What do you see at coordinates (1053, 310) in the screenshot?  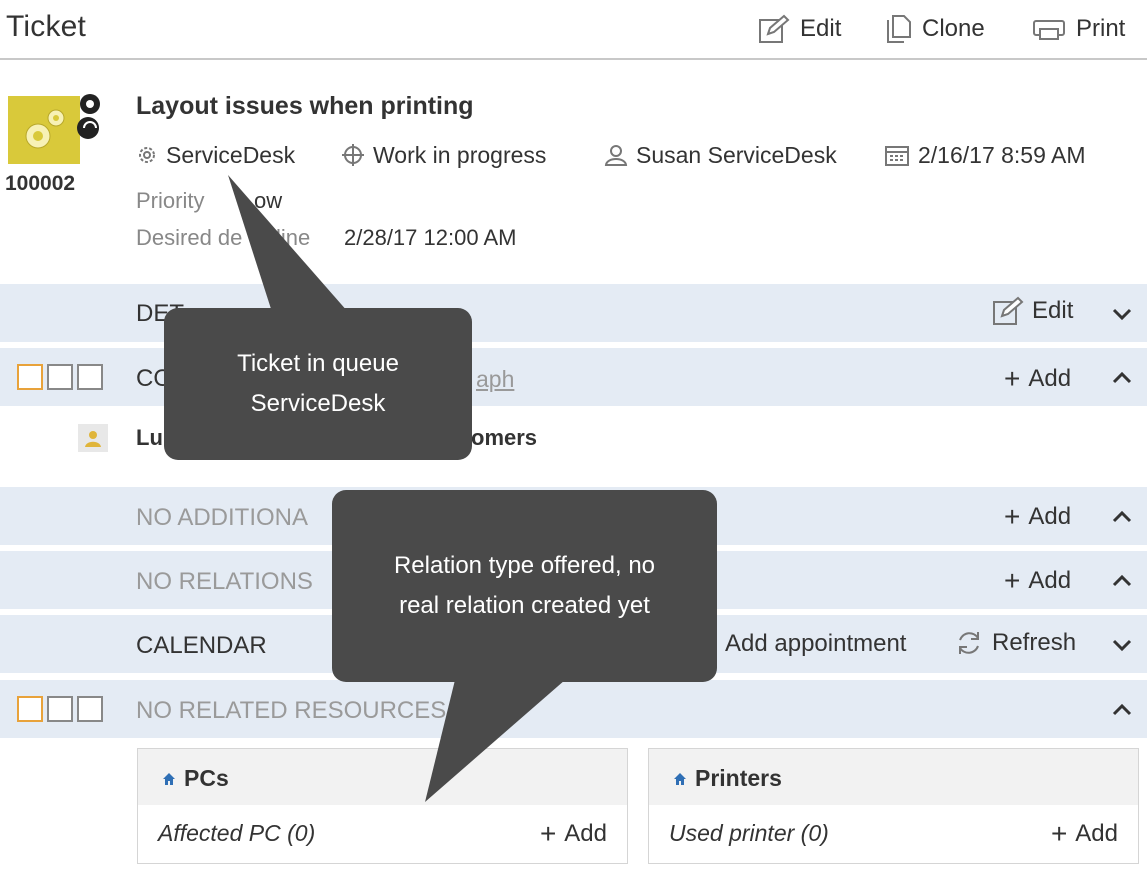 I see `details-edit-label: Edit` at bounding box center [1053, 310].